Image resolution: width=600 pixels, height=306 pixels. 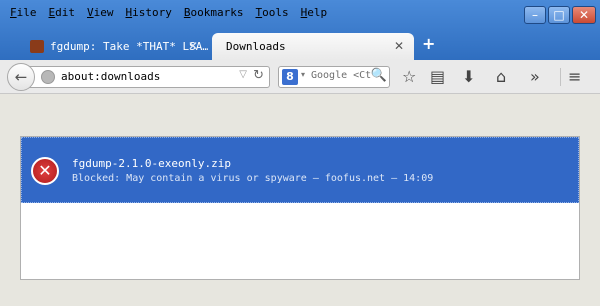 I want to click on back-button: ←, so click(x=21, y=77).